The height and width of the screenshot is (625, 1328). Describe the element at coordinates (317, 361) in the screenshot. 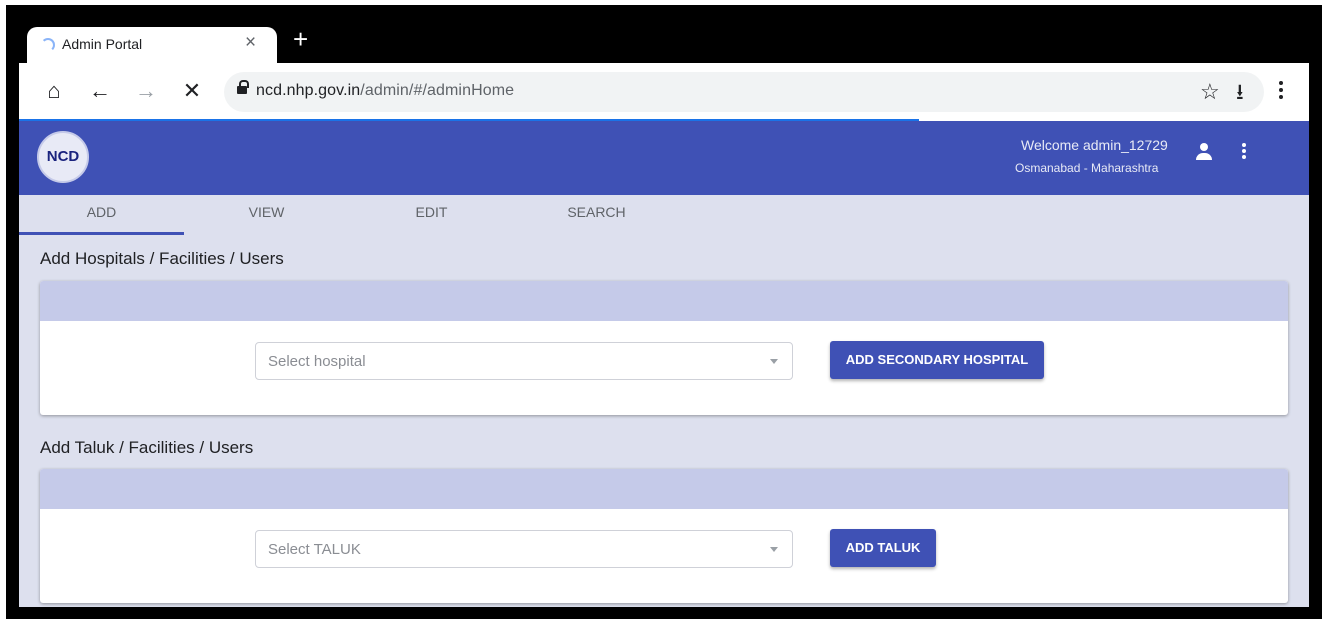

I see `select-hospital-placeholder: Select hospital` at that location.